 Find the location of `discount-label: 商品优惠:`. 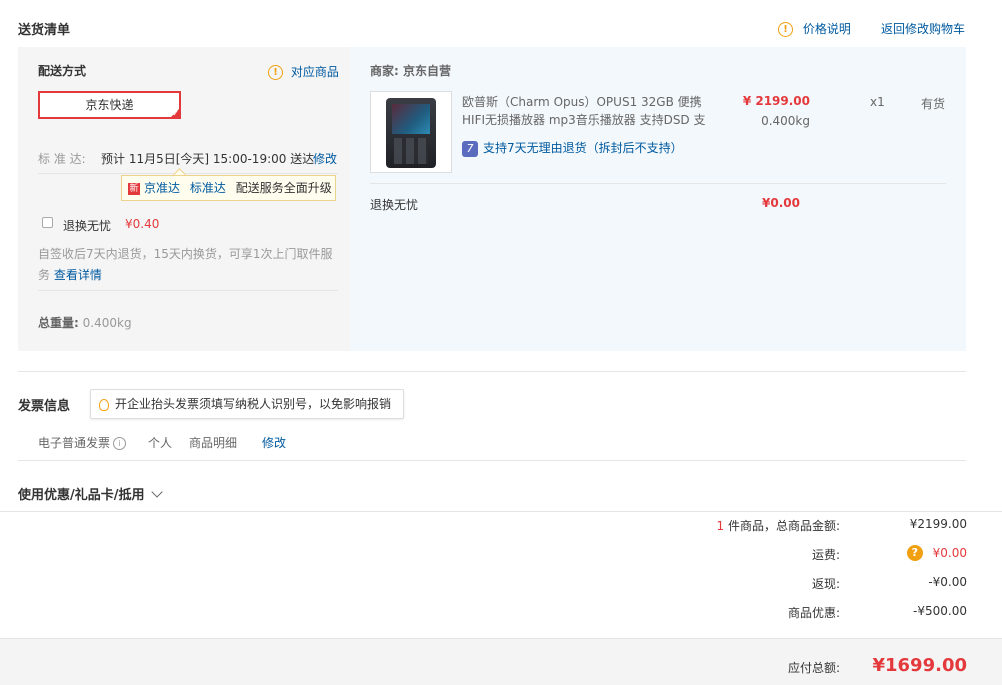

discount-label: 商品优惠: is located at coordinates (813, 613).